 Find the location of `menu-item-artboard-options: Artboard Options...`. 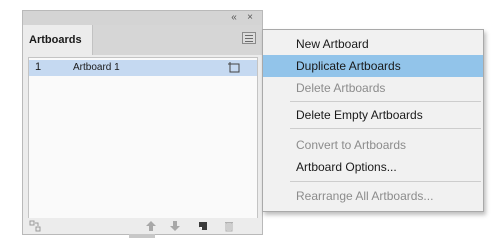

menu-item-artboard-options: Artboard Options... is located at coordinates (373, 167).